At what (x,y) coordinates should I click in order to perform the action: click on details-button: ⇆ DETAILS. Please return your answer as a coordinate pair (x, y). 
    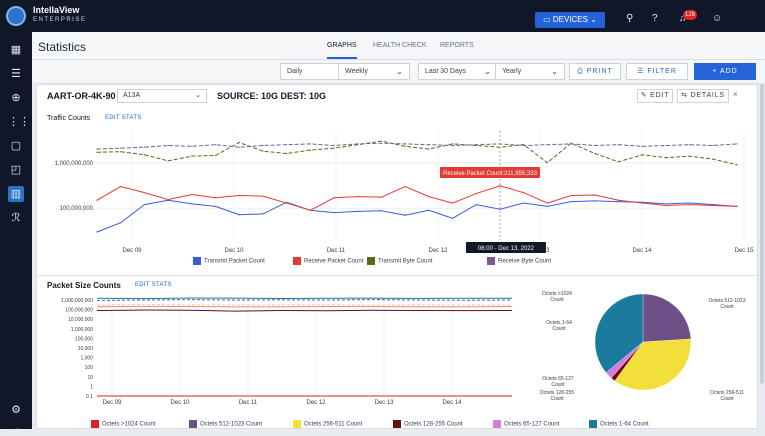
    Looking at the image, I should click on (703, 96).